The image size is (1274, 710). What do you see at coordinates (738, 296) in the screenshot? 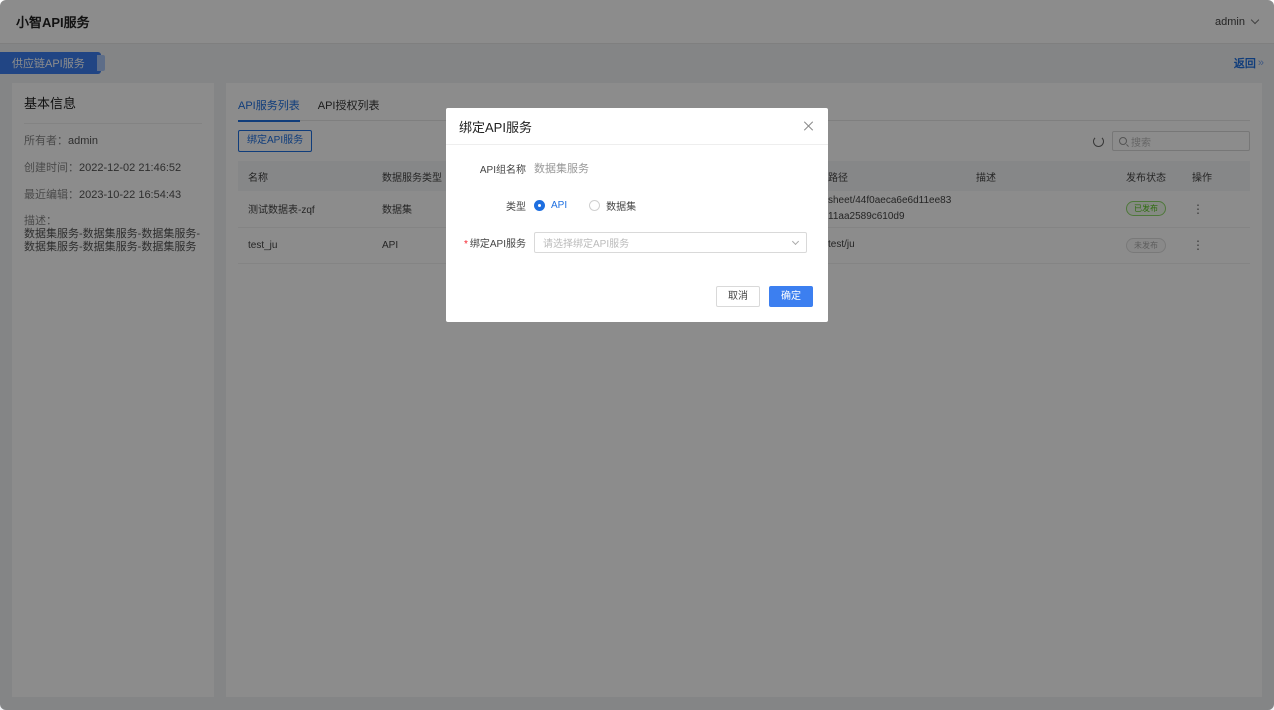
I see `cancel-button: 取消` at bounding box center [738, 296].